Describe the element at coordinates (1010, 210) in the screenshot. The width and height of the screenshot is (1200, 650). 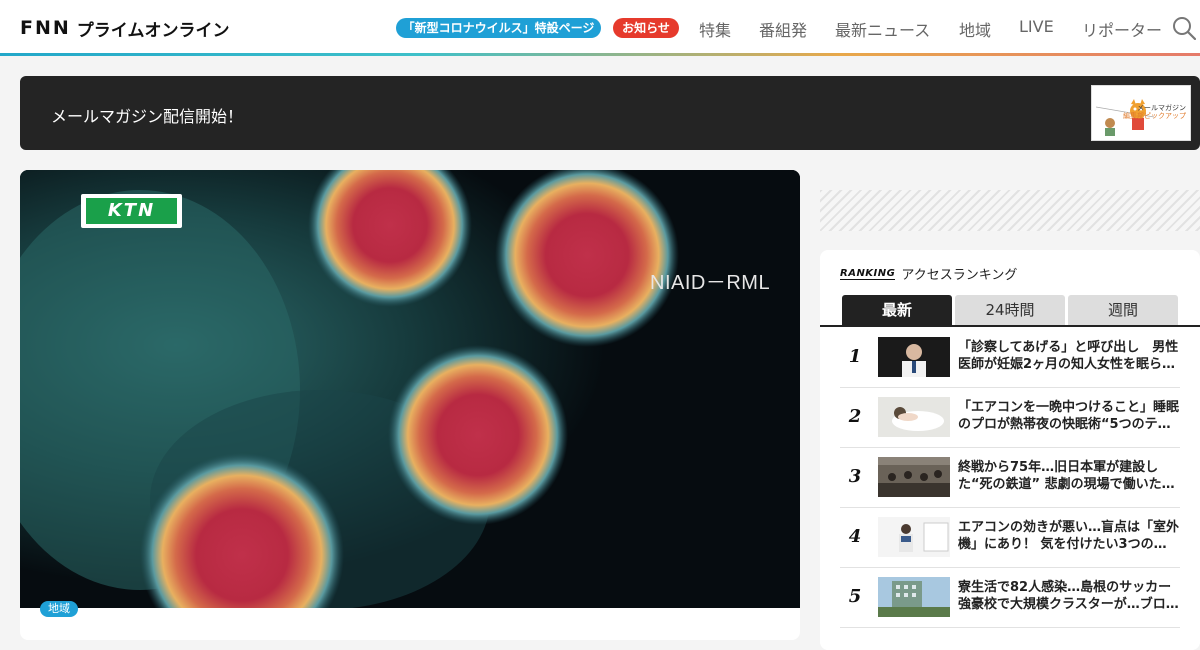
I see `ad-placeholder` at that location.